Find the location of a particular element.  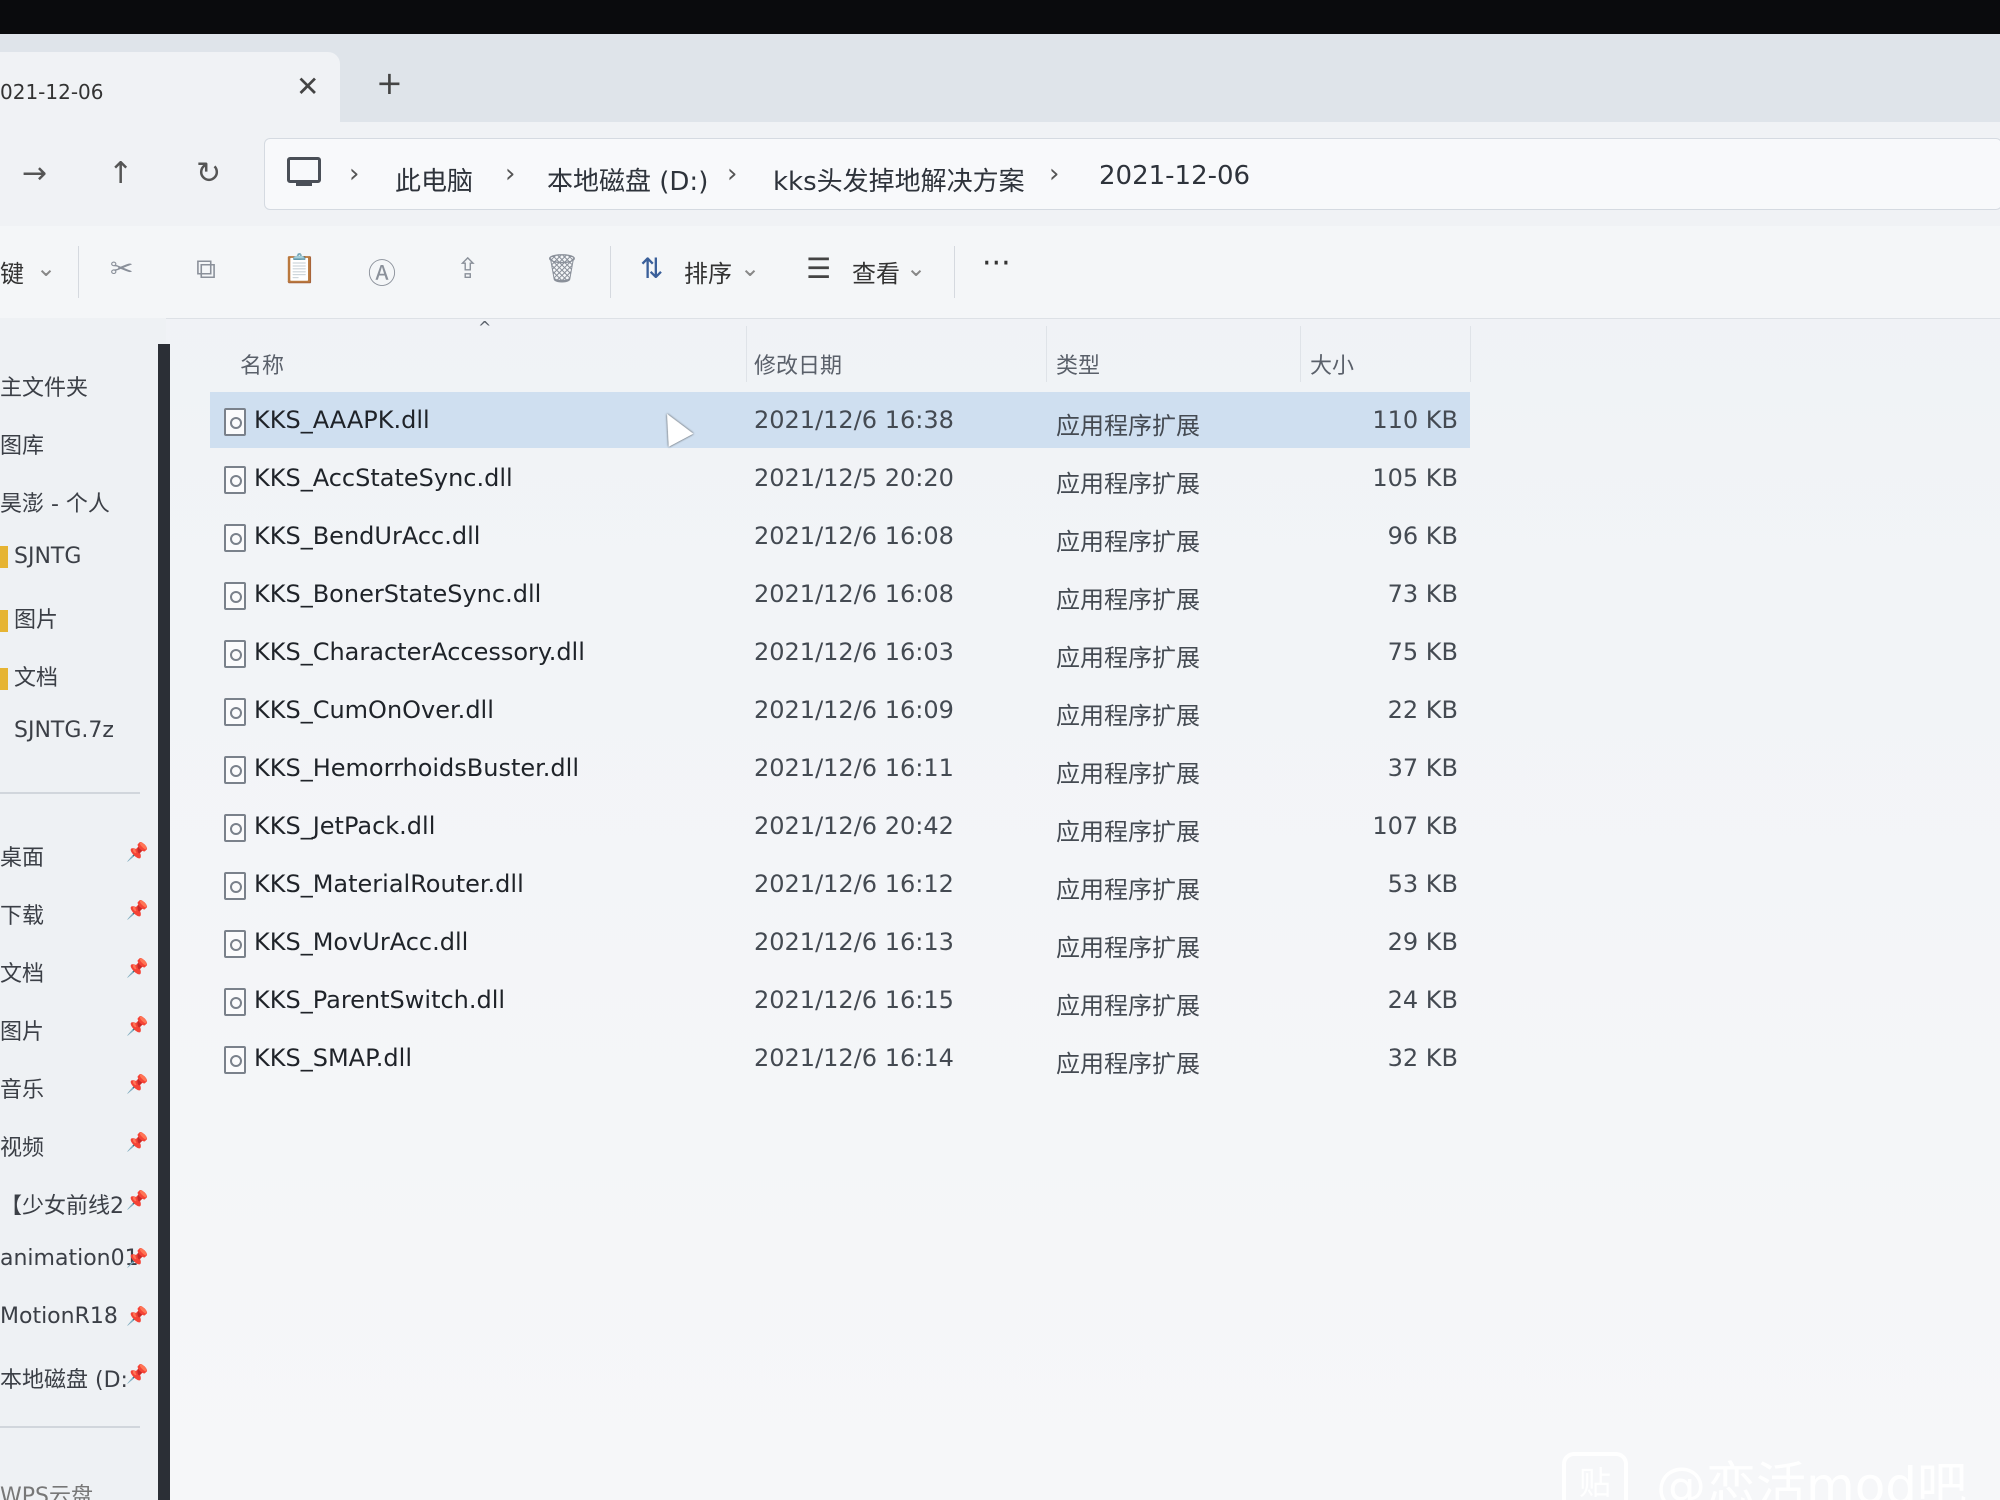

sidebar-item-local-disk-d: 本地磁盘 (D: is located at coordinates (64, 1378).